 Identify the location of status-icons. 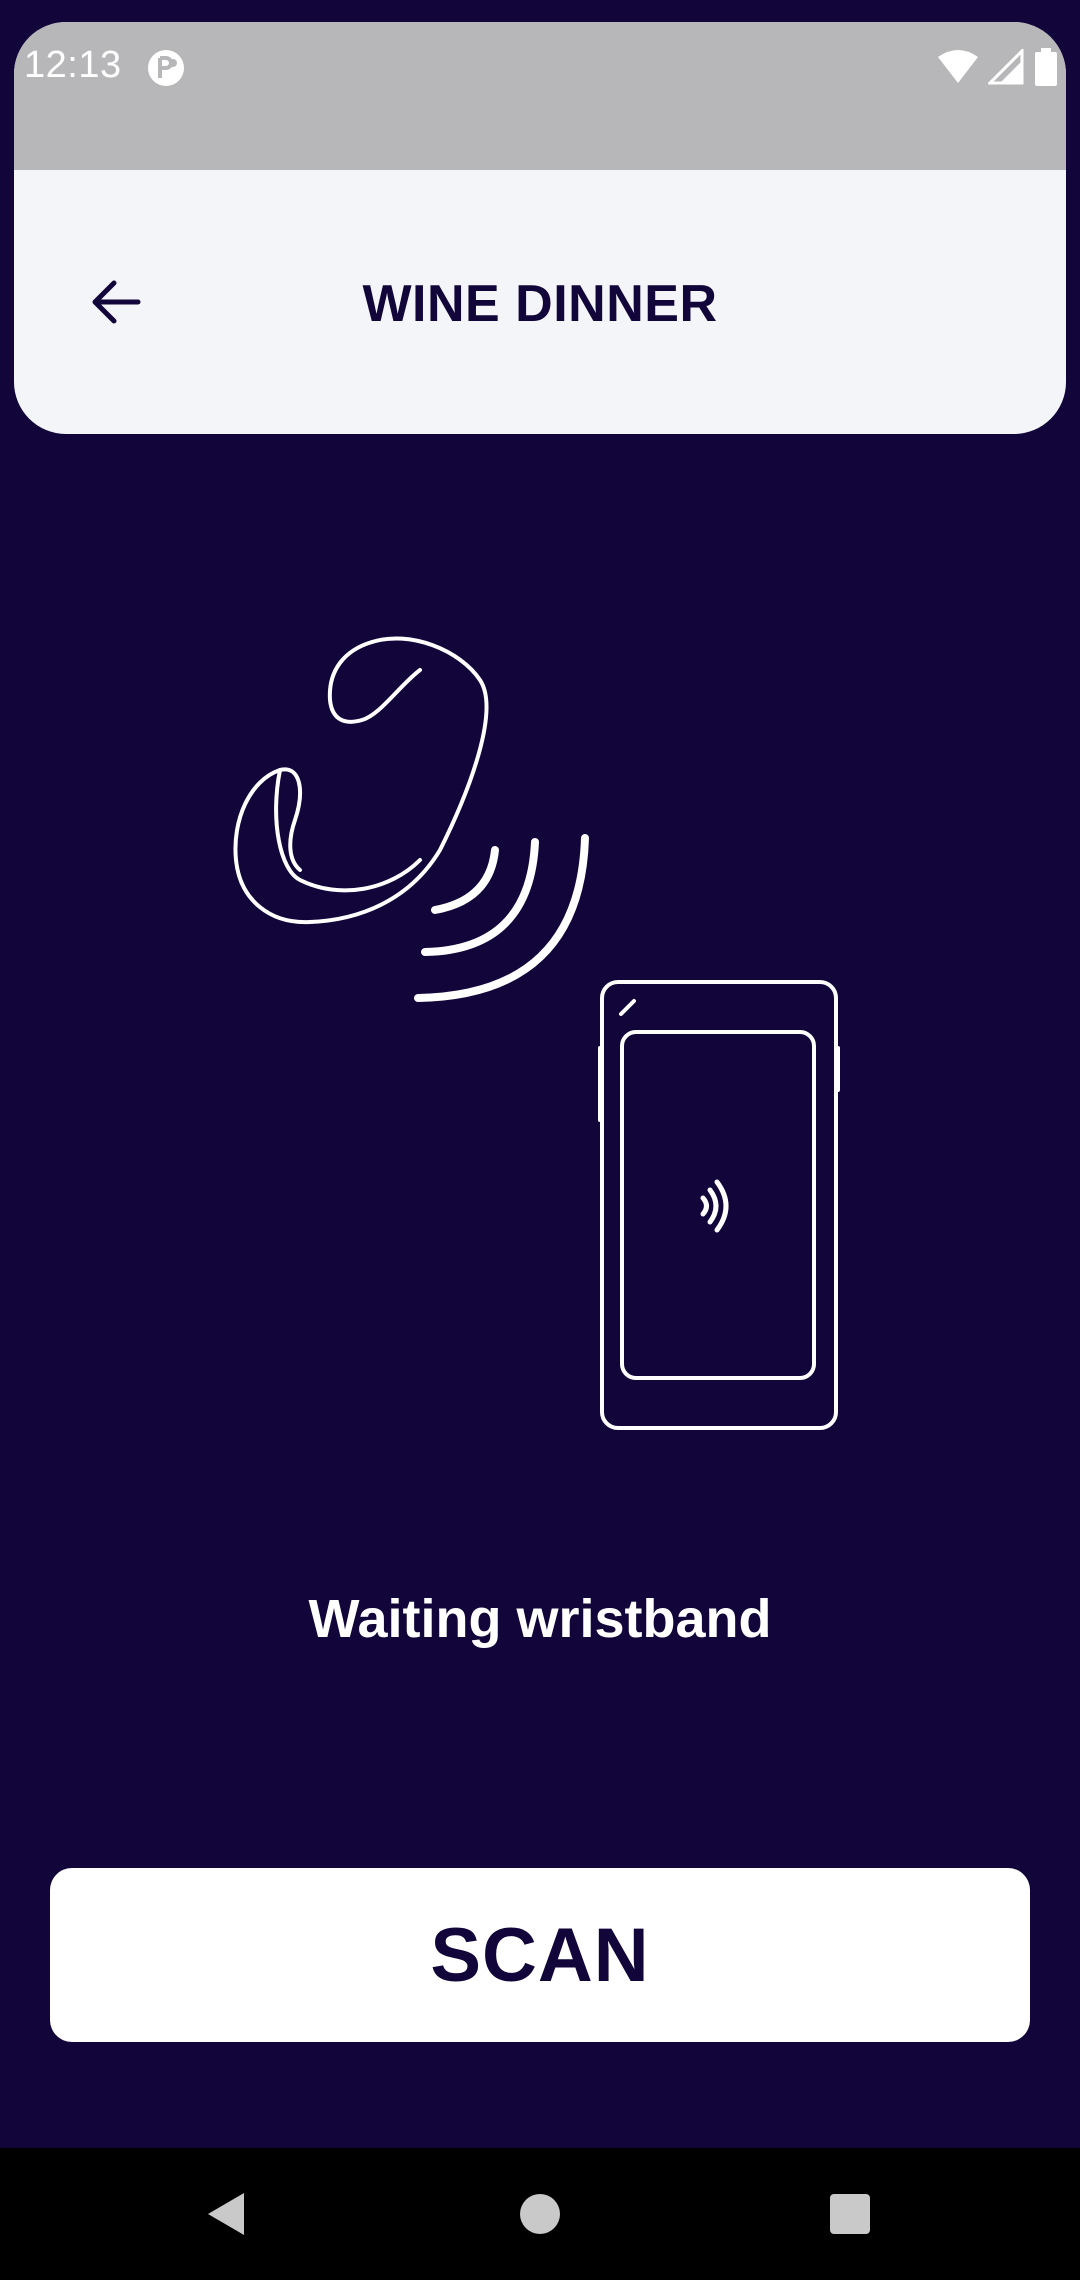
(998, 67).